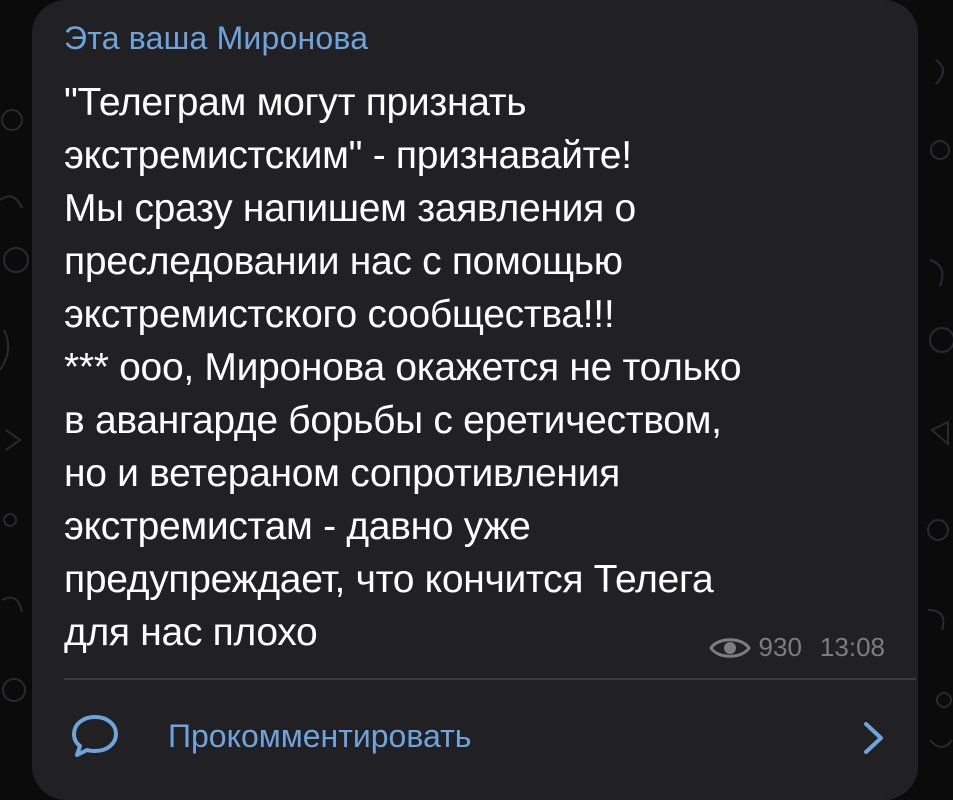 This screenshot has height=800, width=953. Describe the element at coordinates (216, 38) in the screenshot. I see `channel-author-name: Эта ваша Миронова` at that location.